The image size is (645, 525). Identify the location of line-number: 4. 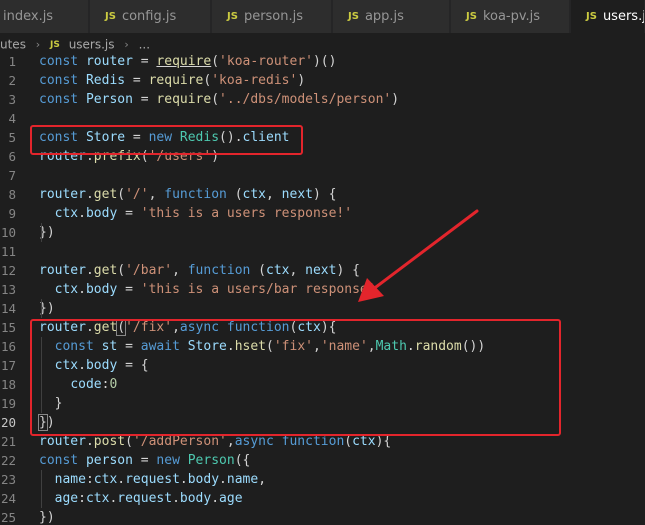
(12, 118).